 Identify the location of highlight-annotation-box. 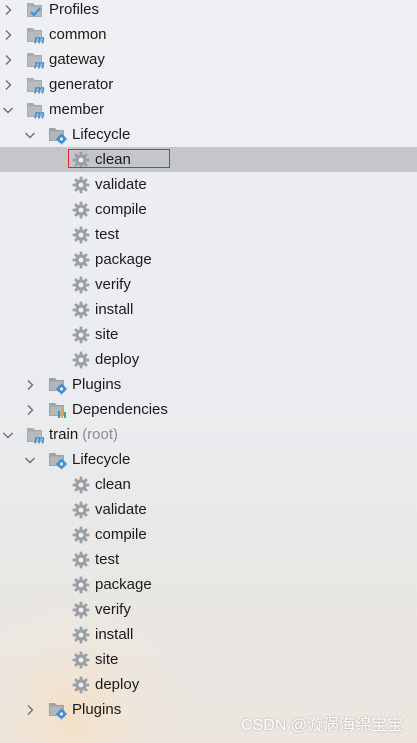
(119, 158).